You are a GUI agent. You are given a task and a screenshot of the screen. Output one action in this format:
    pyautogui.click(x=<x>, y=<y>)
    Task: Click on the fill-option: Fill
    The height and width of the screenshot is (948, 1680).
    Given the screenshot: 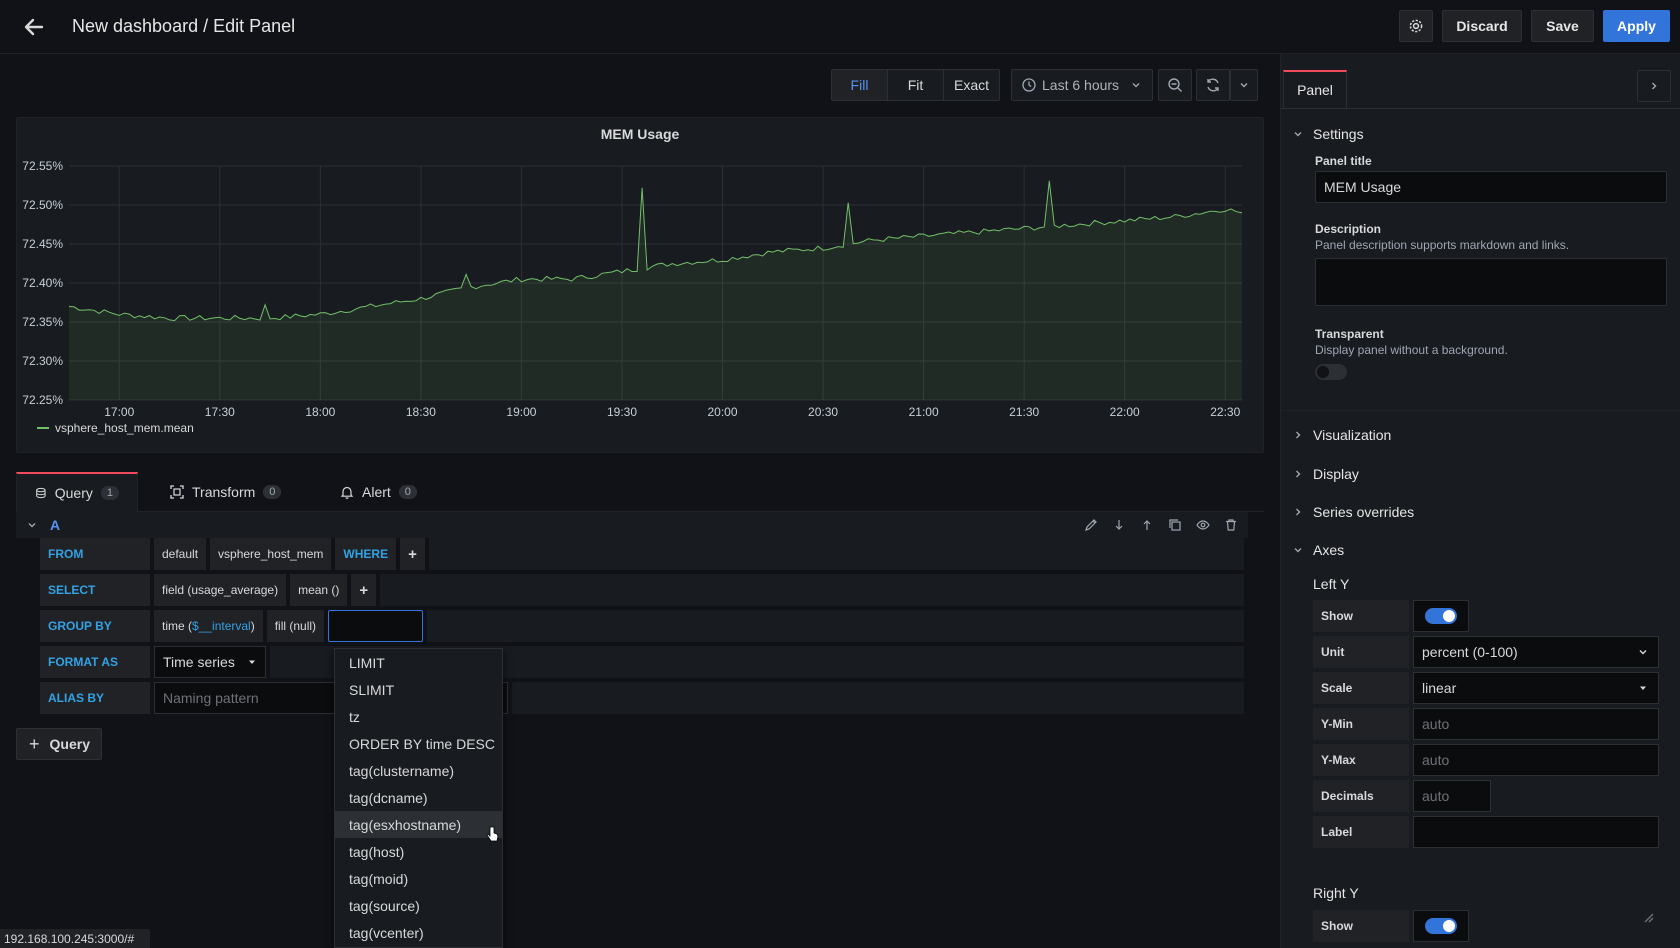 What is the action you would take?
    pyautogui.click(x=860, y=85)
    